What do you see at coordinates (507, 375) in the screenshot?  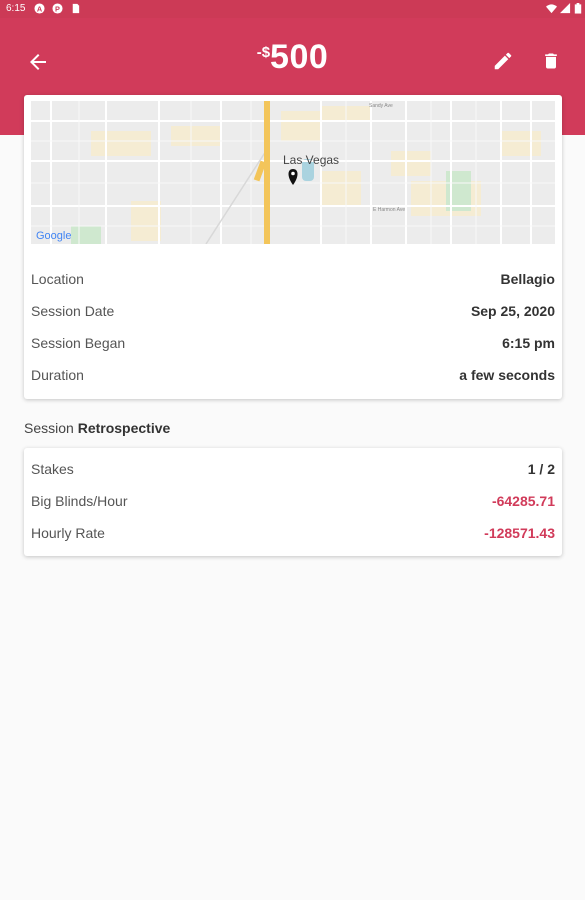 I see `detail-value: a few seconds` at bounding box center [507, 375].